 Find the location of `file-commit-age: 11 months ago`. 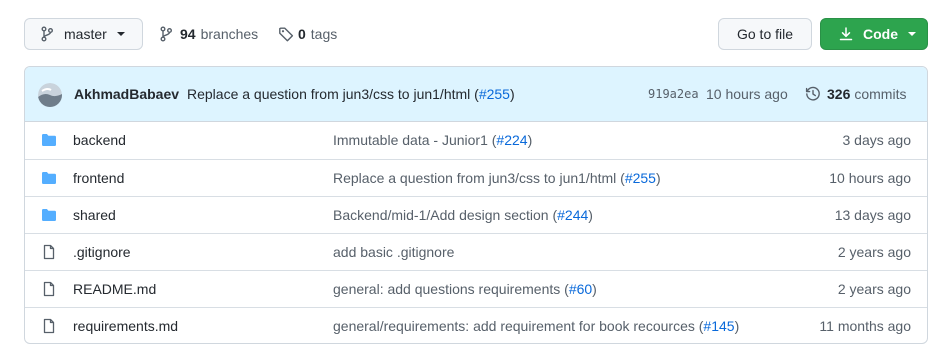

file-commit-age: 11 months ago is located at coordinates (865, 326).